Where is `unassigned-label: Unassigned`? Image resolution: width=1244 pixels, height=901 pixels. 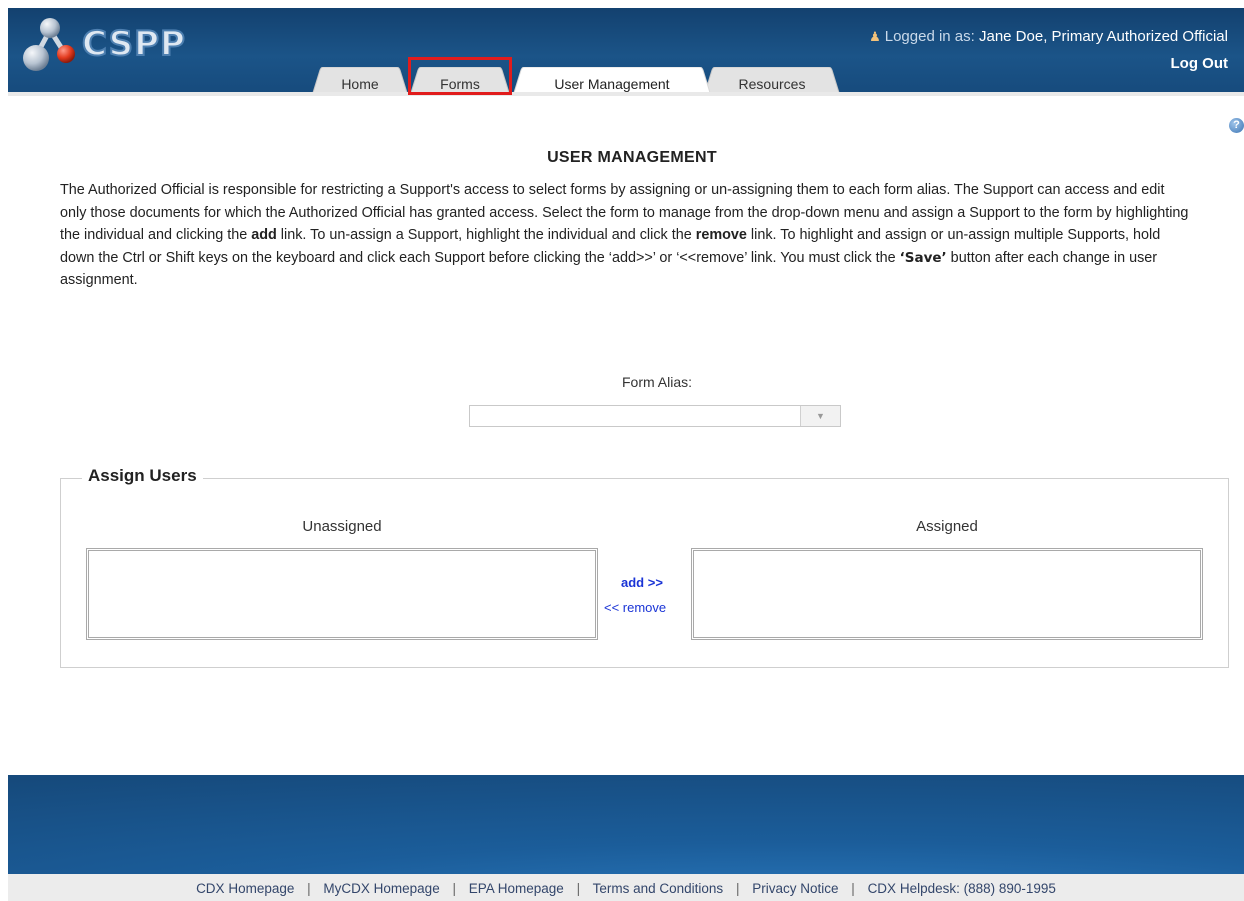
unassigned-label: Unassigned is located at coordinates (342, 526).